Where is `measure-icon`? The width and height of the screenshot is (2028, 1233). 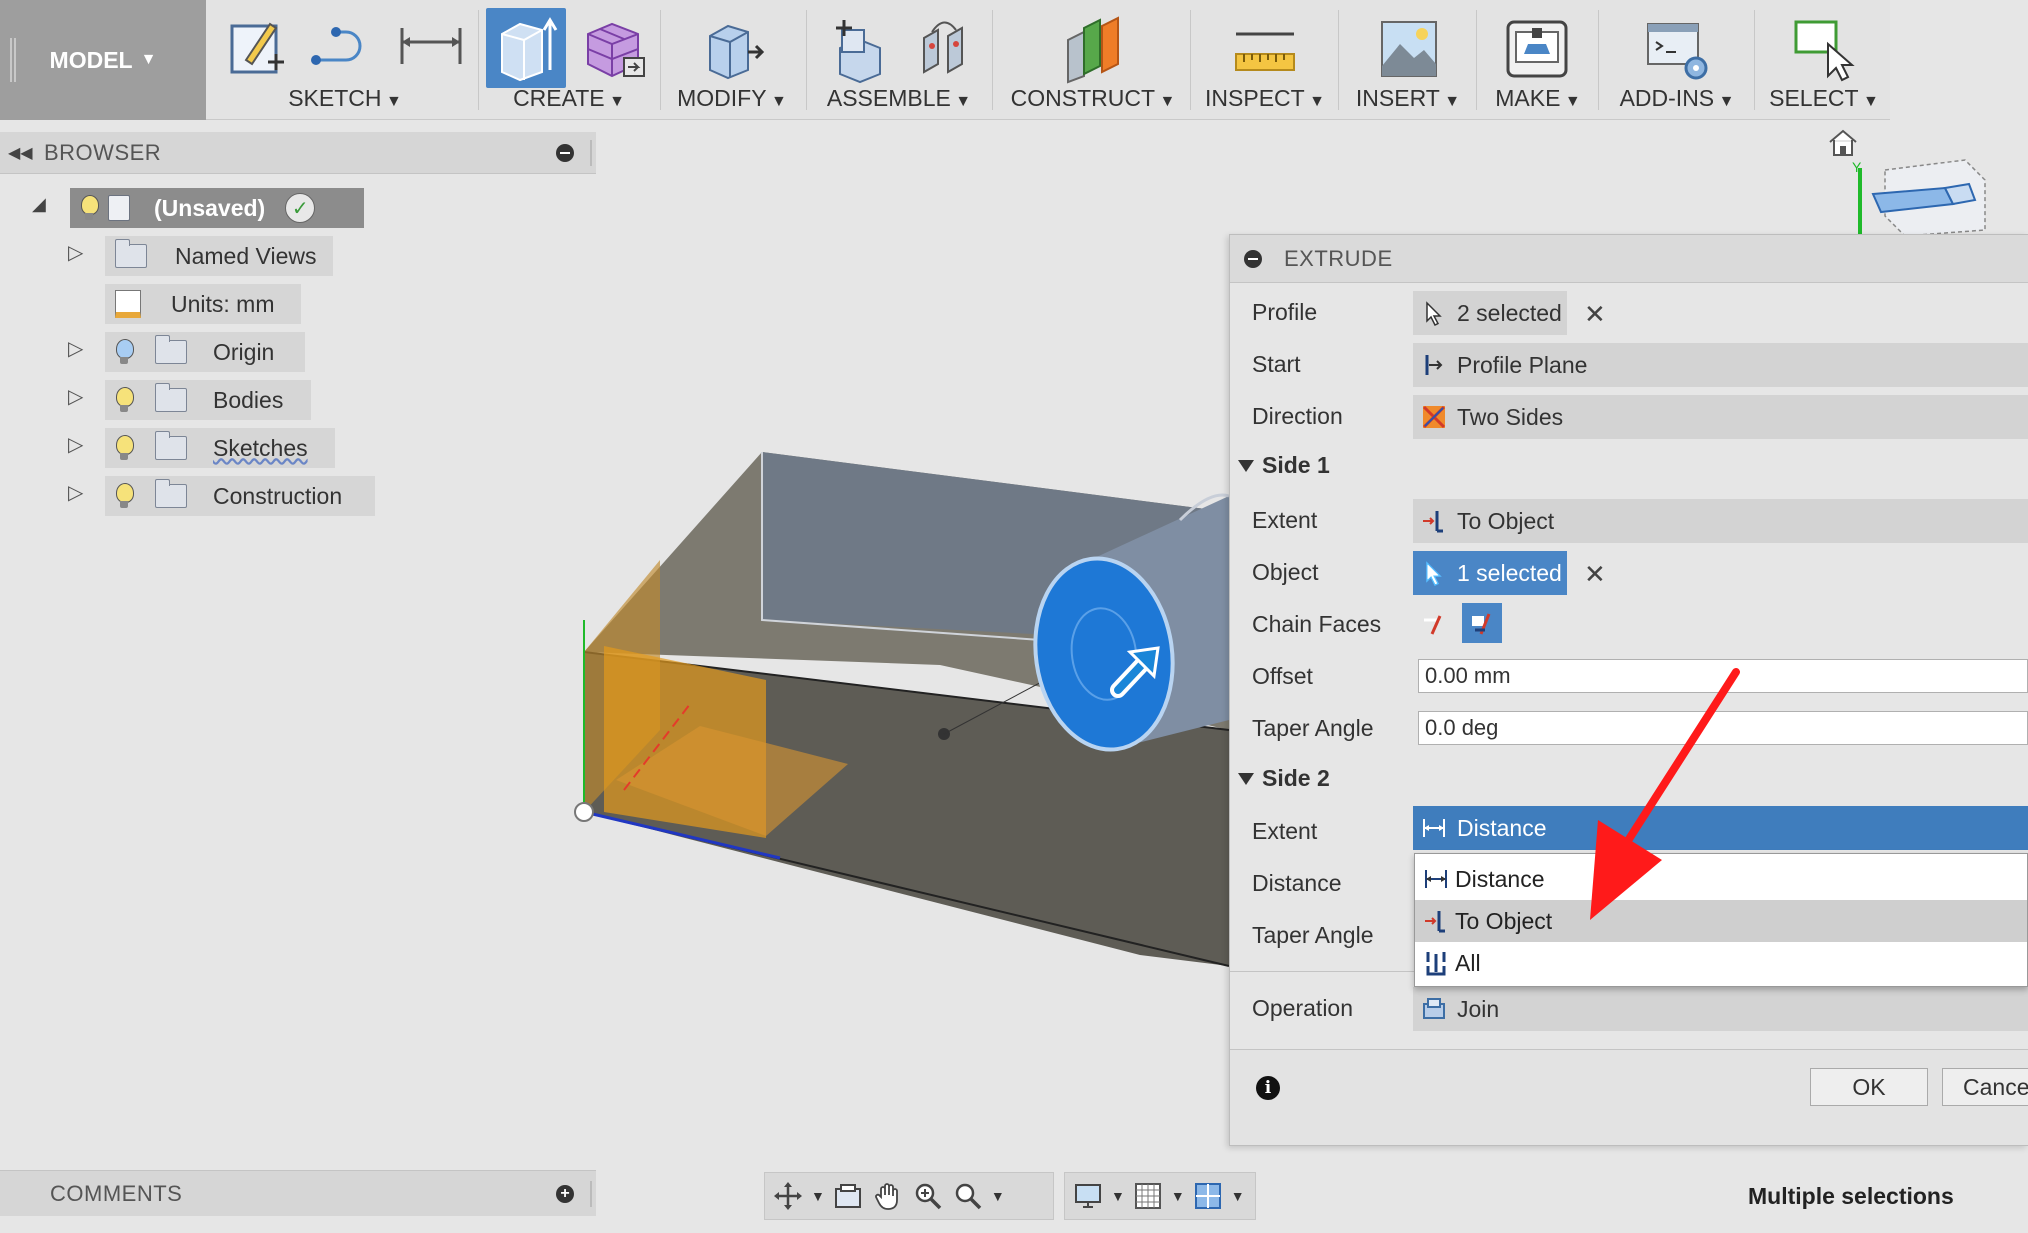
measure-icon is located at coordinates (1265, 49).